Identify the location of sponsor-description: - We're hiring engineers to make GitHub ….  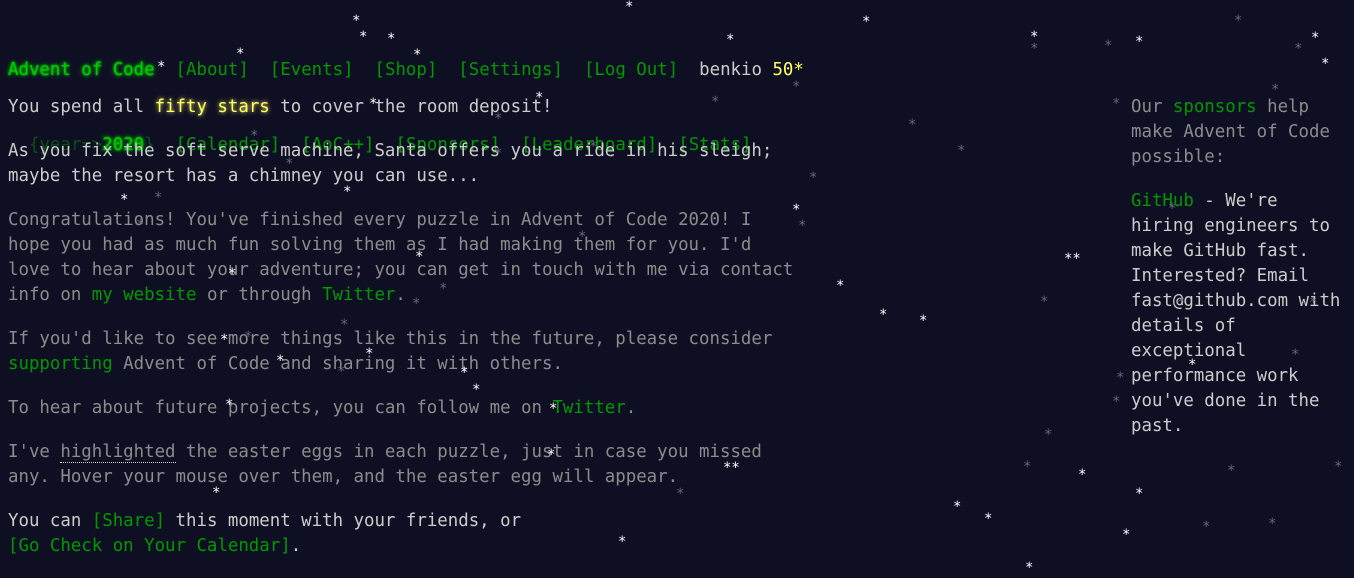
(1236, 313).